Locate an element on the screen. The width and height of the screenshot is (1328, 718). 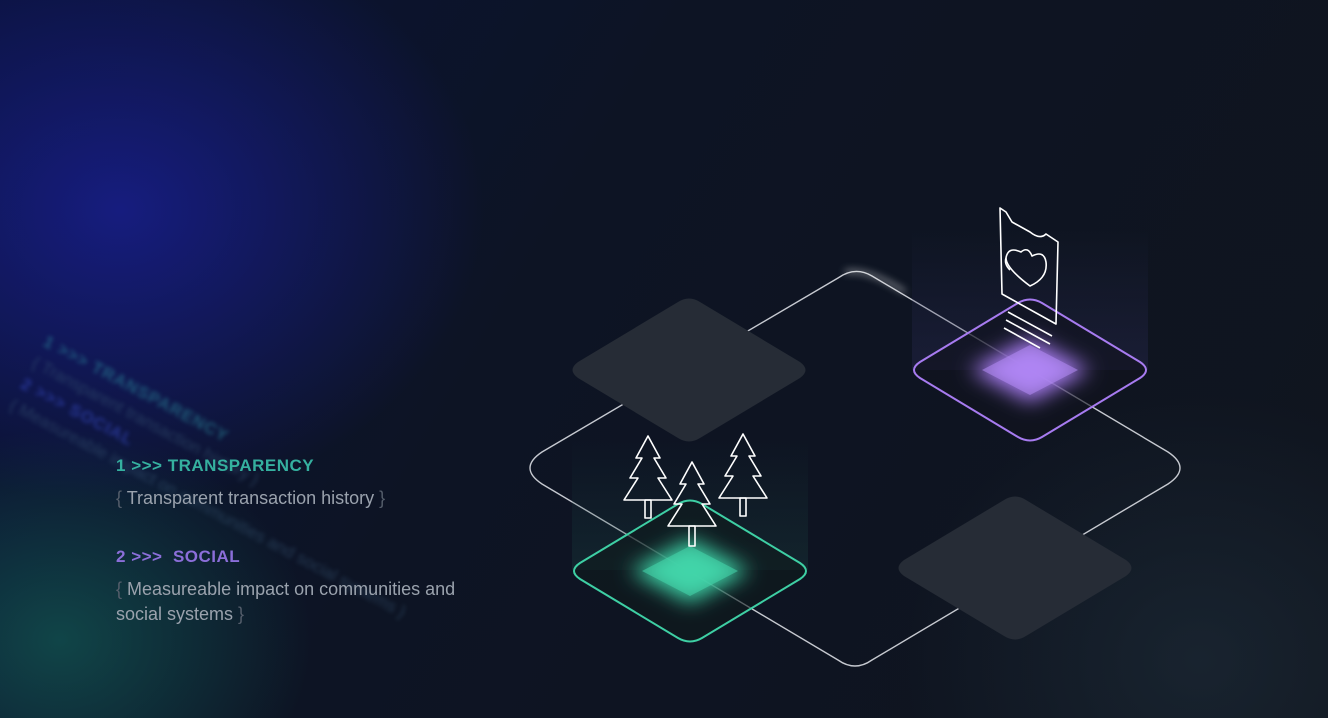
gray-tile-bottom is located at coordinates (1015, 568).